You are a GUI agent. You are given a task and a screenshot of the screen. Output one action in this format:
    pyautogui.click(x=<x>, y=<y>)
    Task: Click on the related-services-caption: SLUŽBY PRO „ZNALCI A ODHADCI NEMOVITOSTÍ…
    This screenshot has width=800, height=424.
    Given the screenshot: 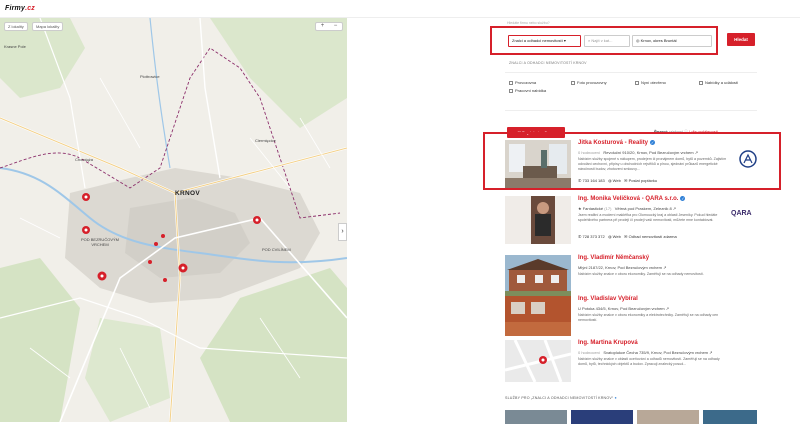 What is the action you would take?
    pyautogui.click(x=561, y=398)
    